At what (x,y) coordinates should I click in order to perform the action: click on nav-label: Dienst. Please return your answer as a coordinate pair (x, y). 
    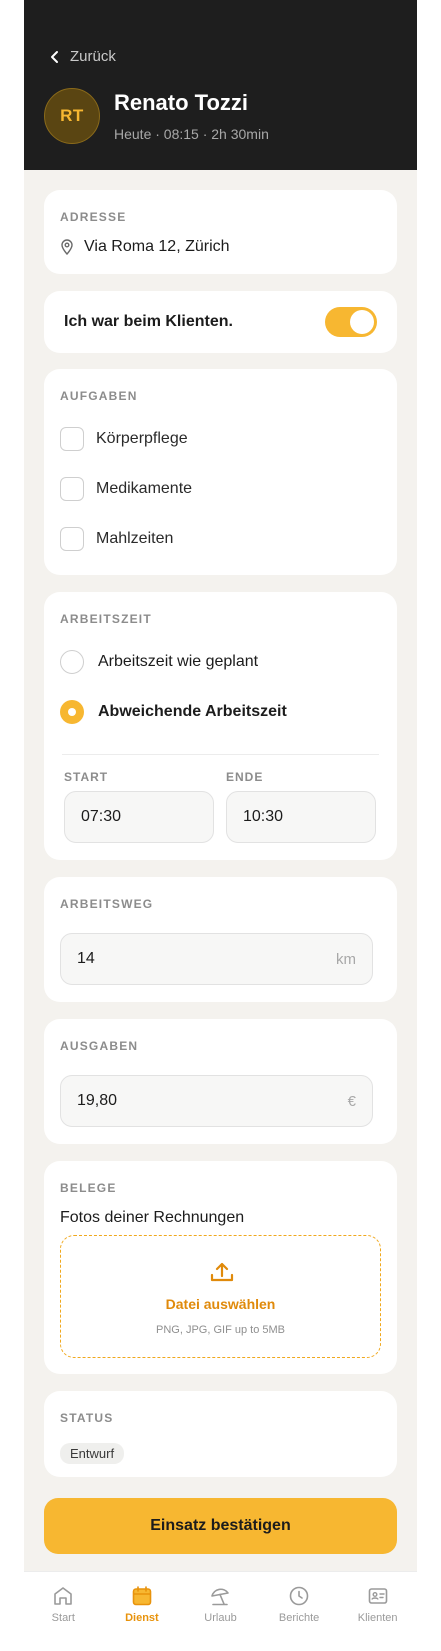
    Looking at the image, I should click on (142, 1618).